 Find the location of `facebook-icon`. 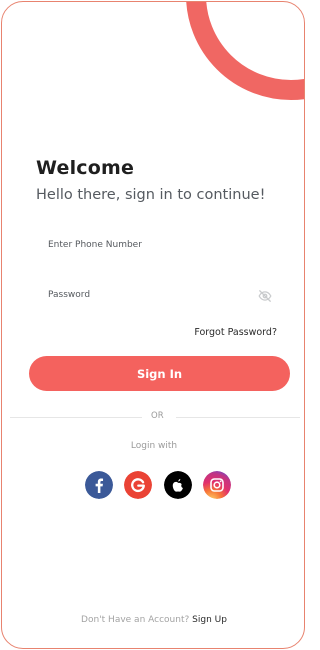

facebook-icon is located at coordinates (99, 485).